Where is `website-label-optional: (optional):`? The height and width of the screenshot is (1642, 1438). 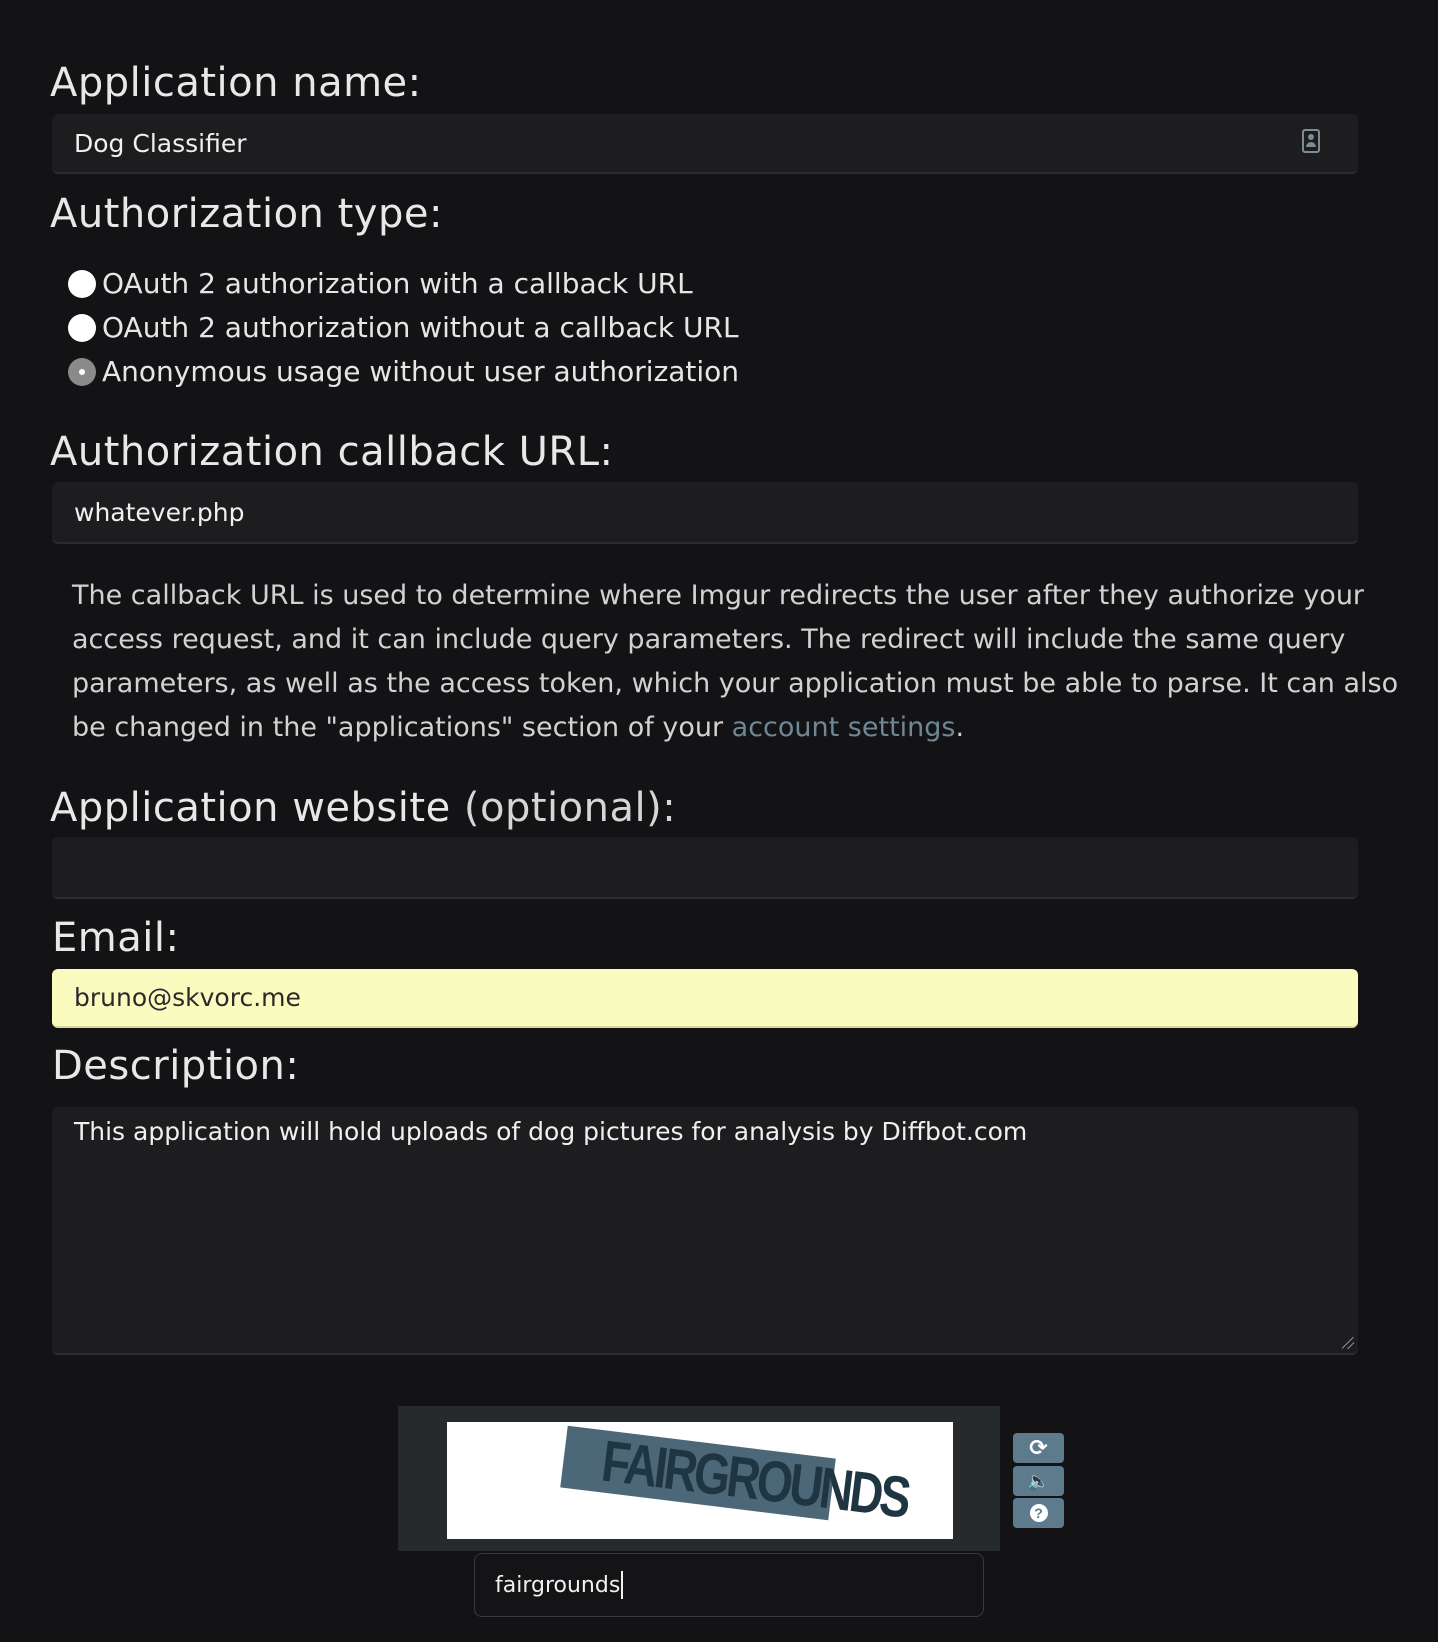 website-label-optional: (optional): is located at coordinates (570, 808).